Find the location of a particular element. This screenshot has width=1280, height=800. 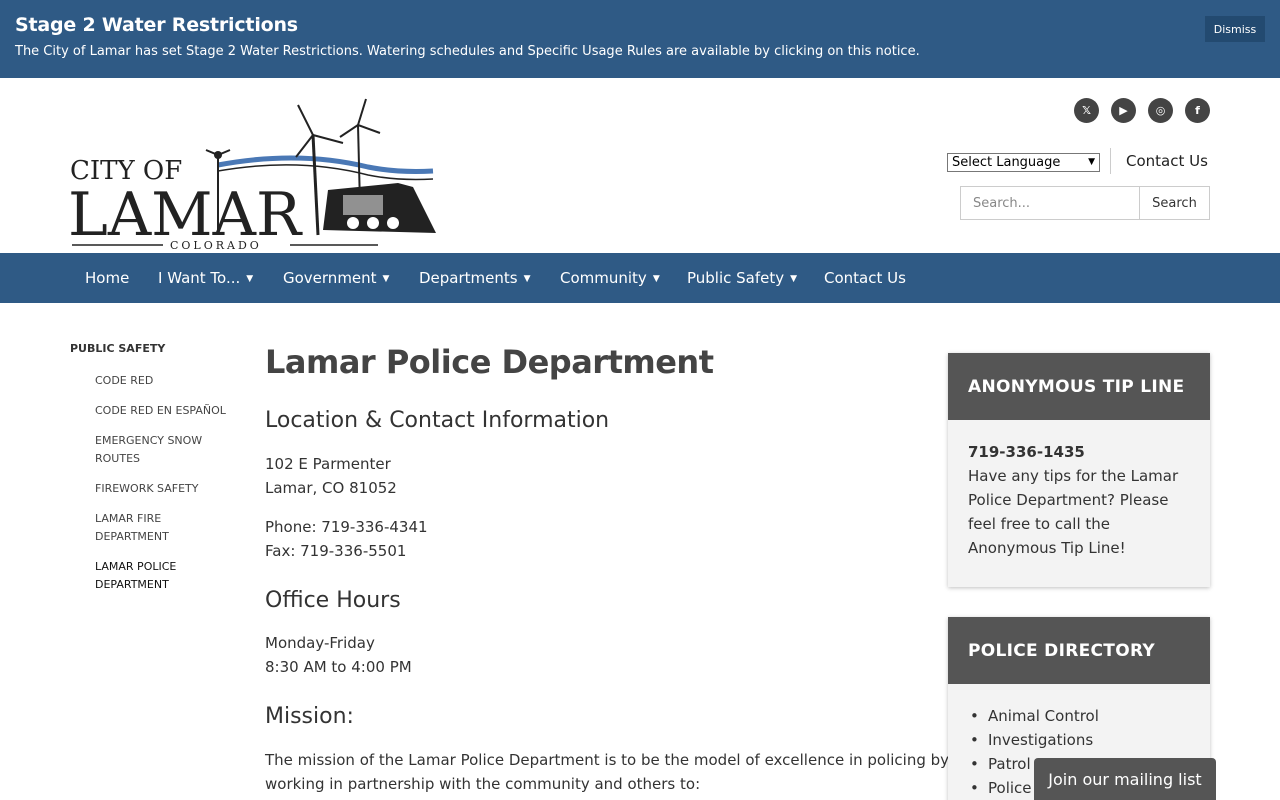

sidebar-item-police-department: LAMAR POLICE DEPARTMENT is located at coordinates (165, 576).